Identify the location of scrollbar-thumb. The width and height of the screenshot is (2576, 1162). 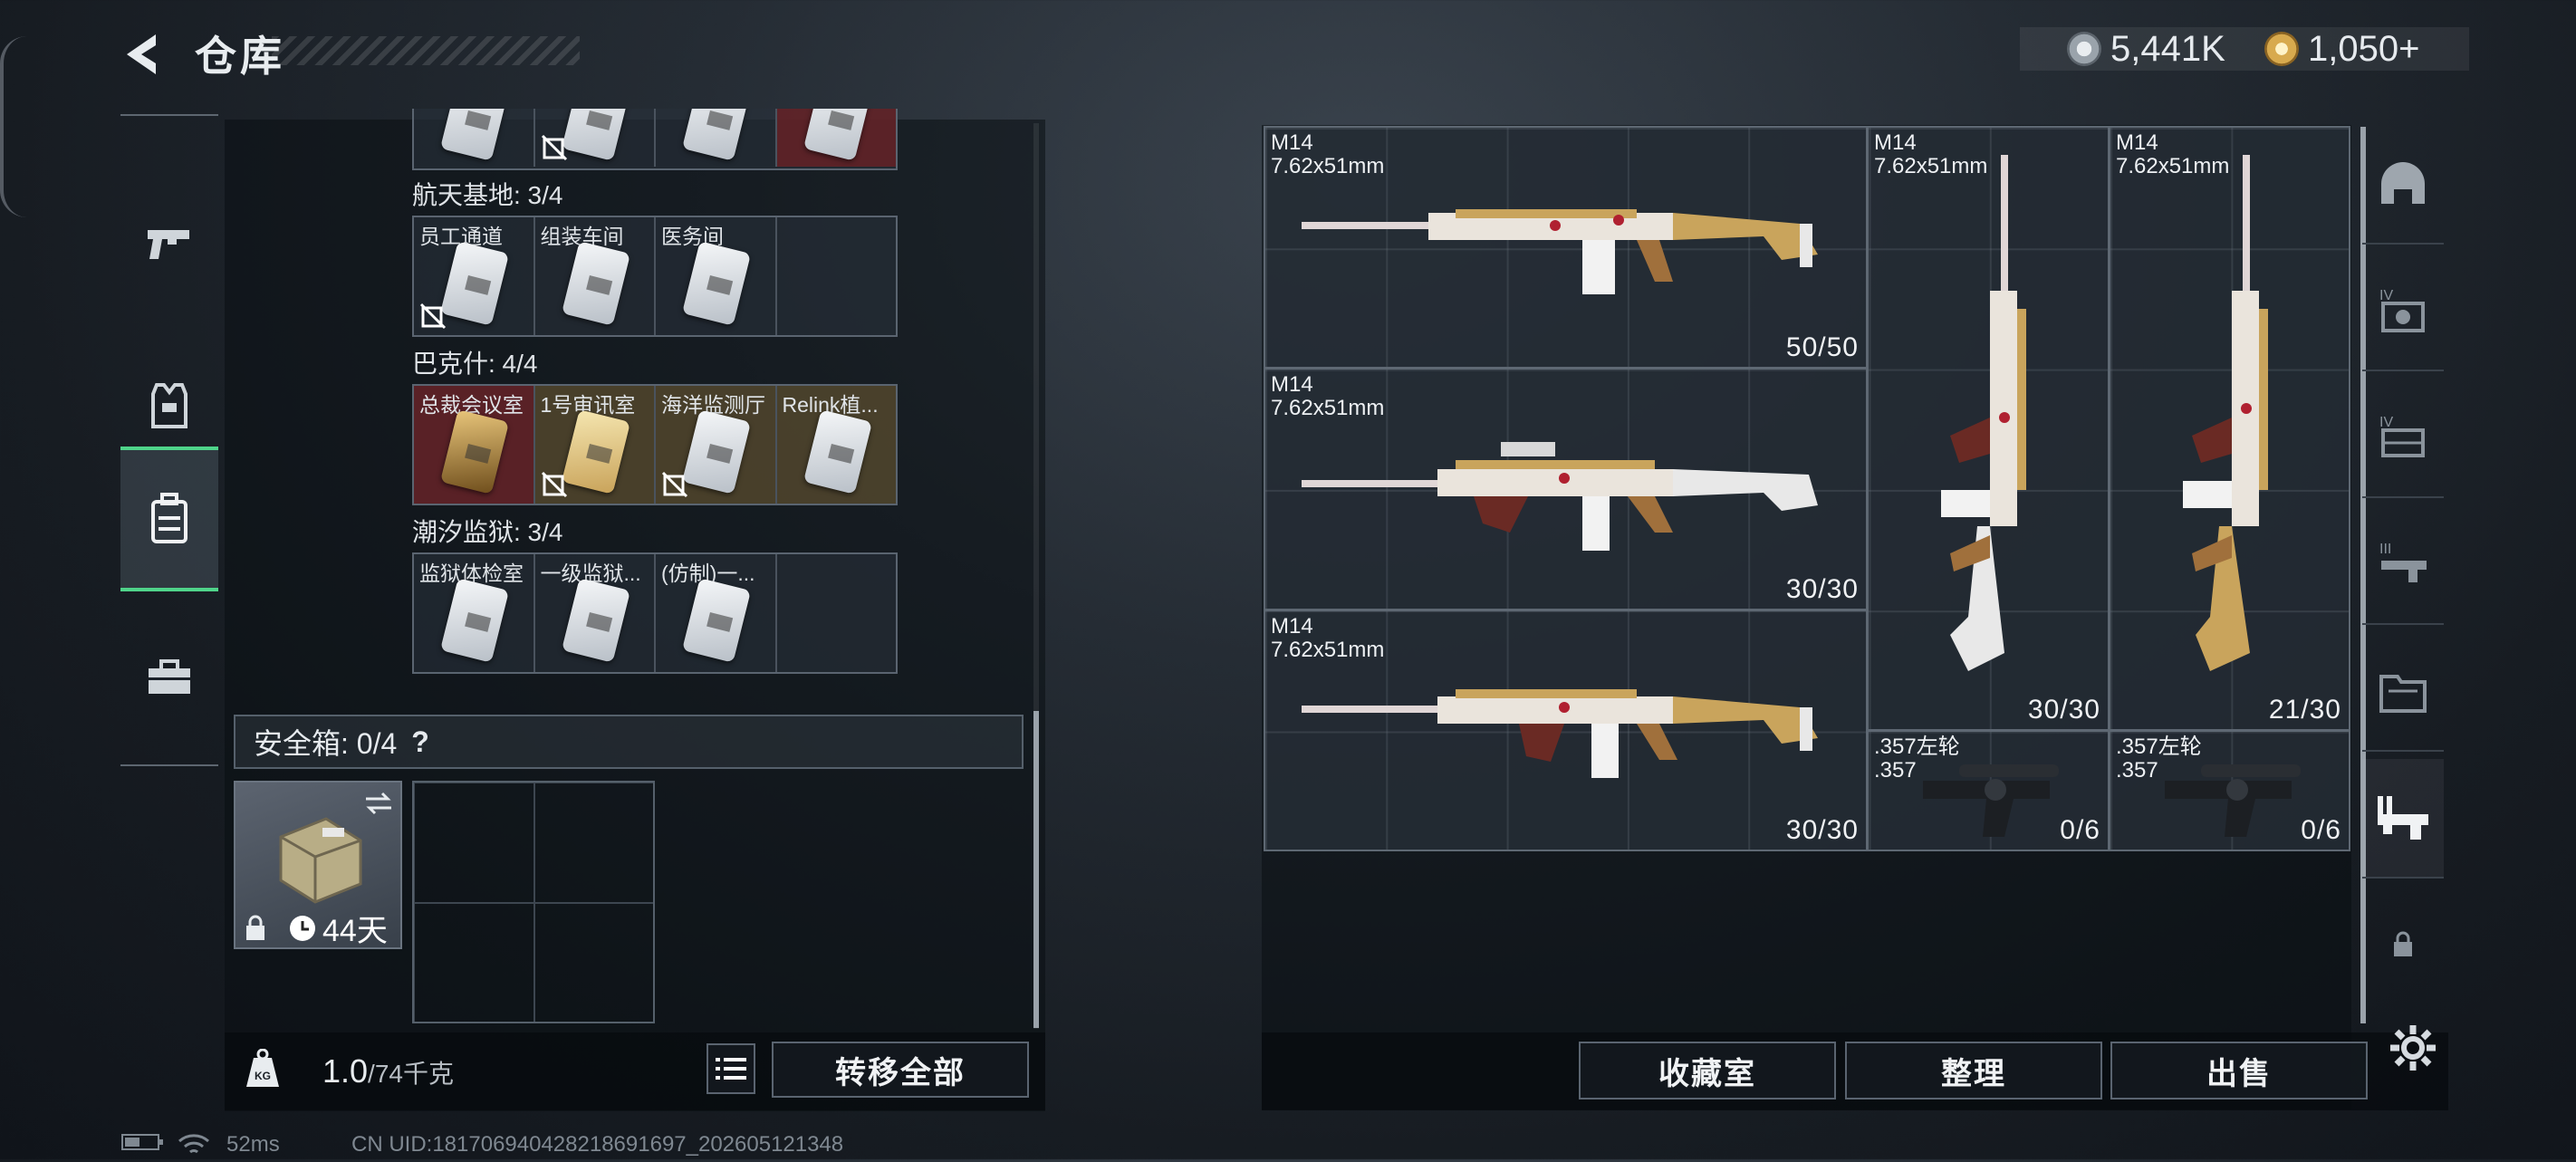
(1036, 869).